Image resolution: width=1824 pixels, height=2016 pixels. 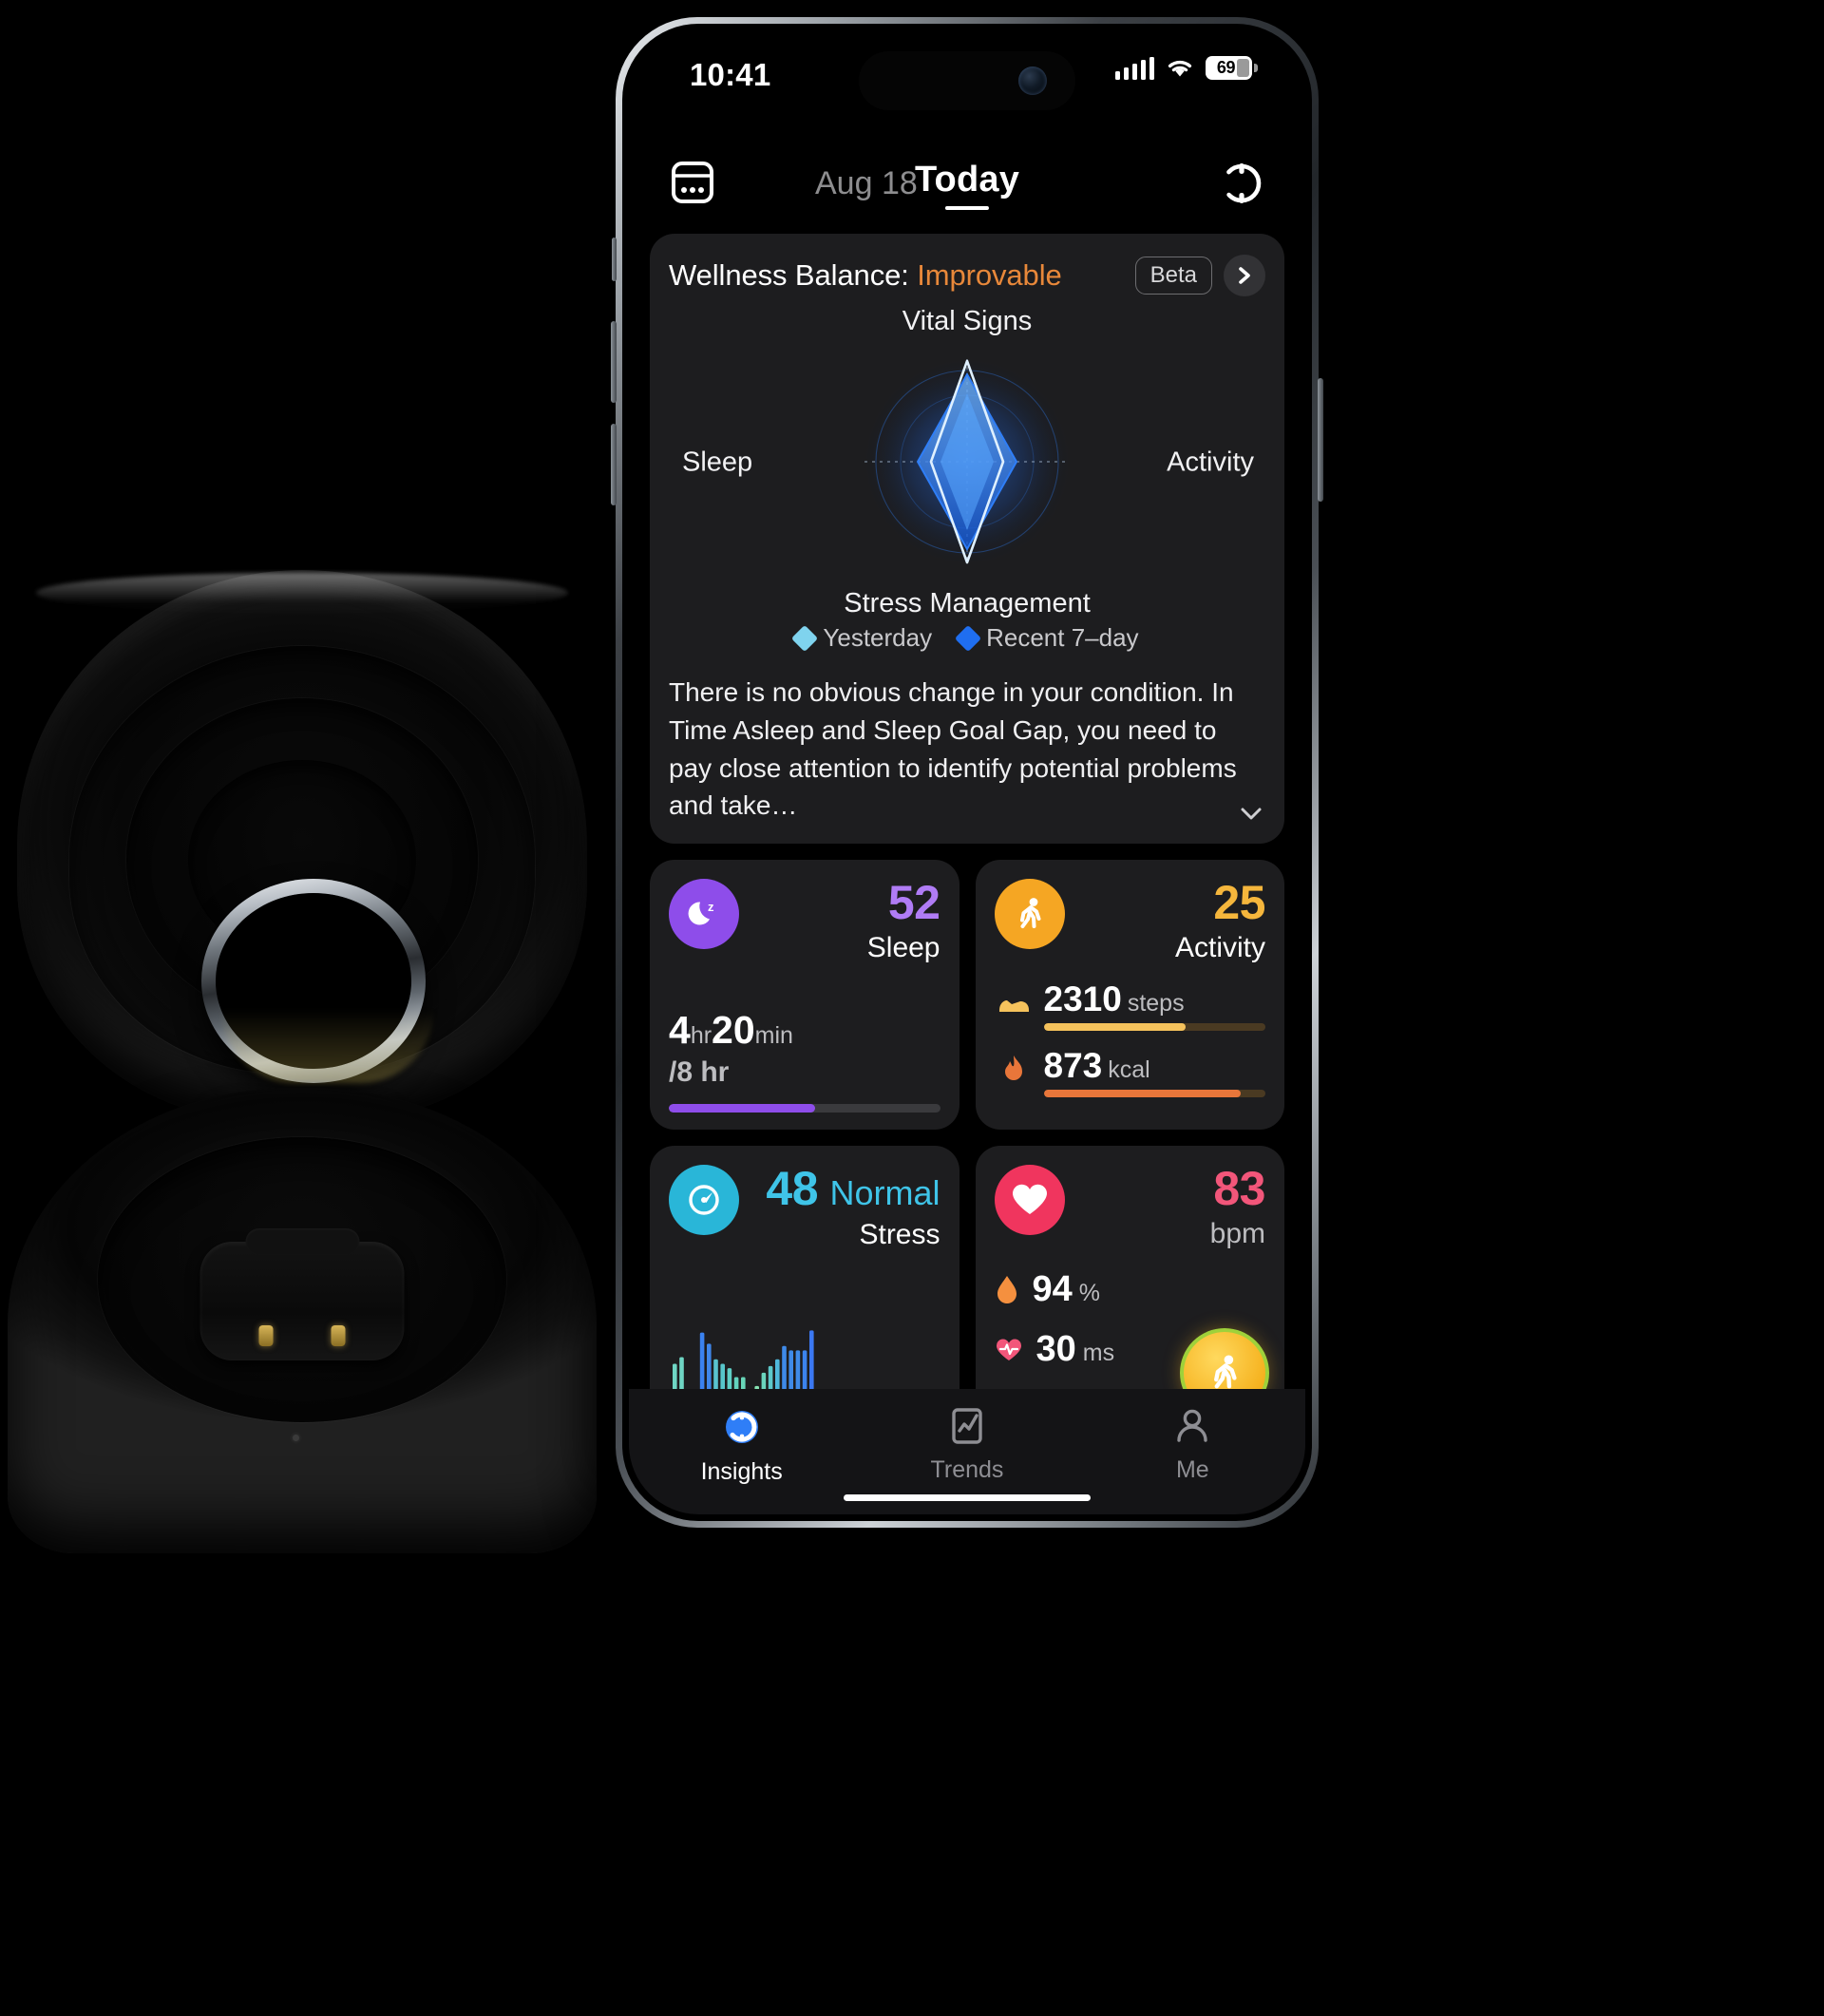 What do you see at coordinates (338, 1335) in the screenshot?
I see `charging-pin-right` at bounding box center [338, 1335].